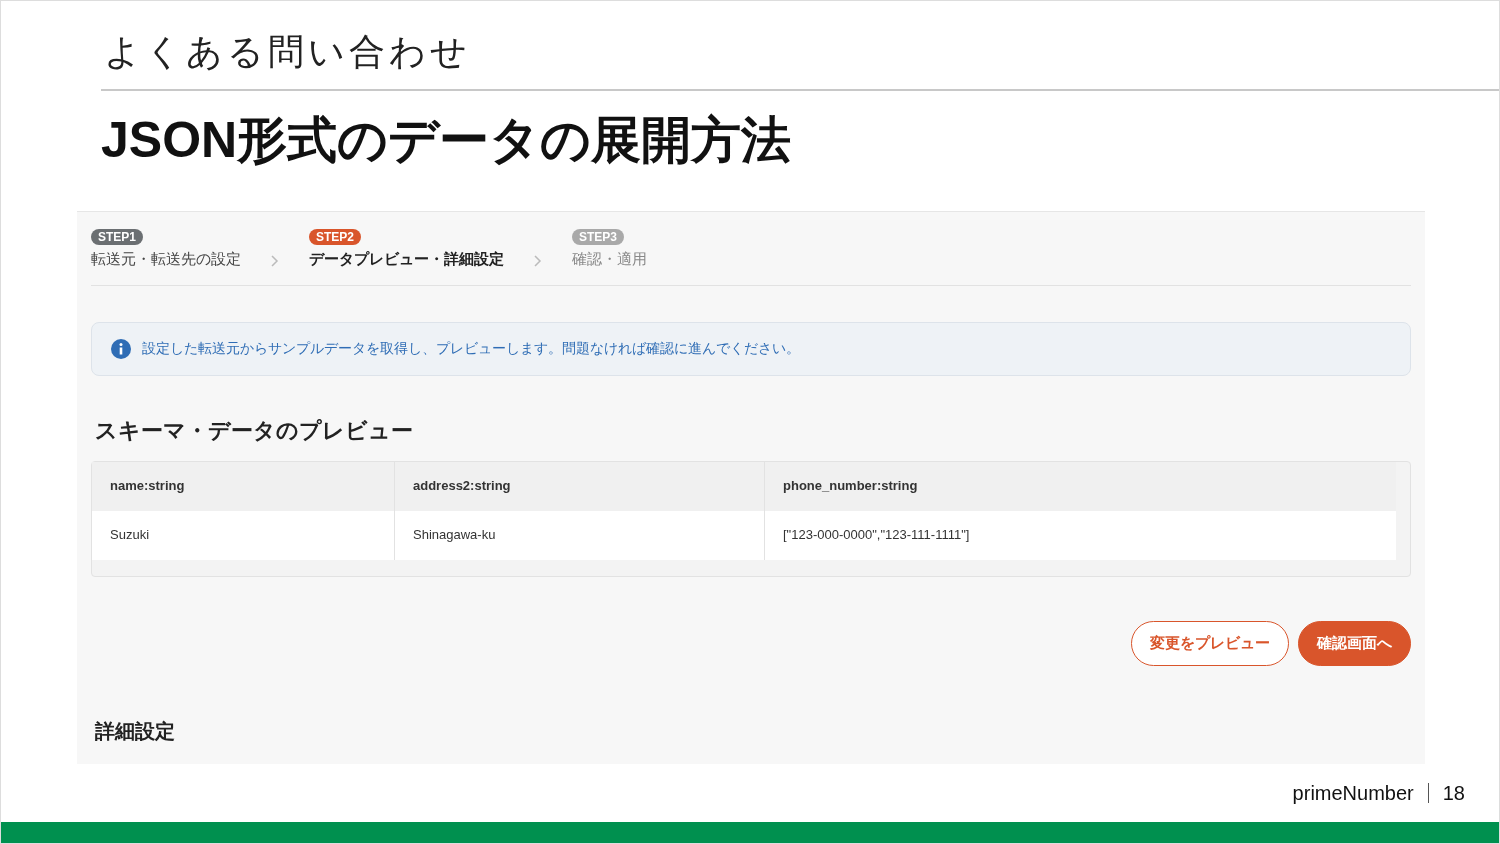 This screenshot has height=844, width=1500. I want to click on brand-name: primeNumber, so click(1353, 793).